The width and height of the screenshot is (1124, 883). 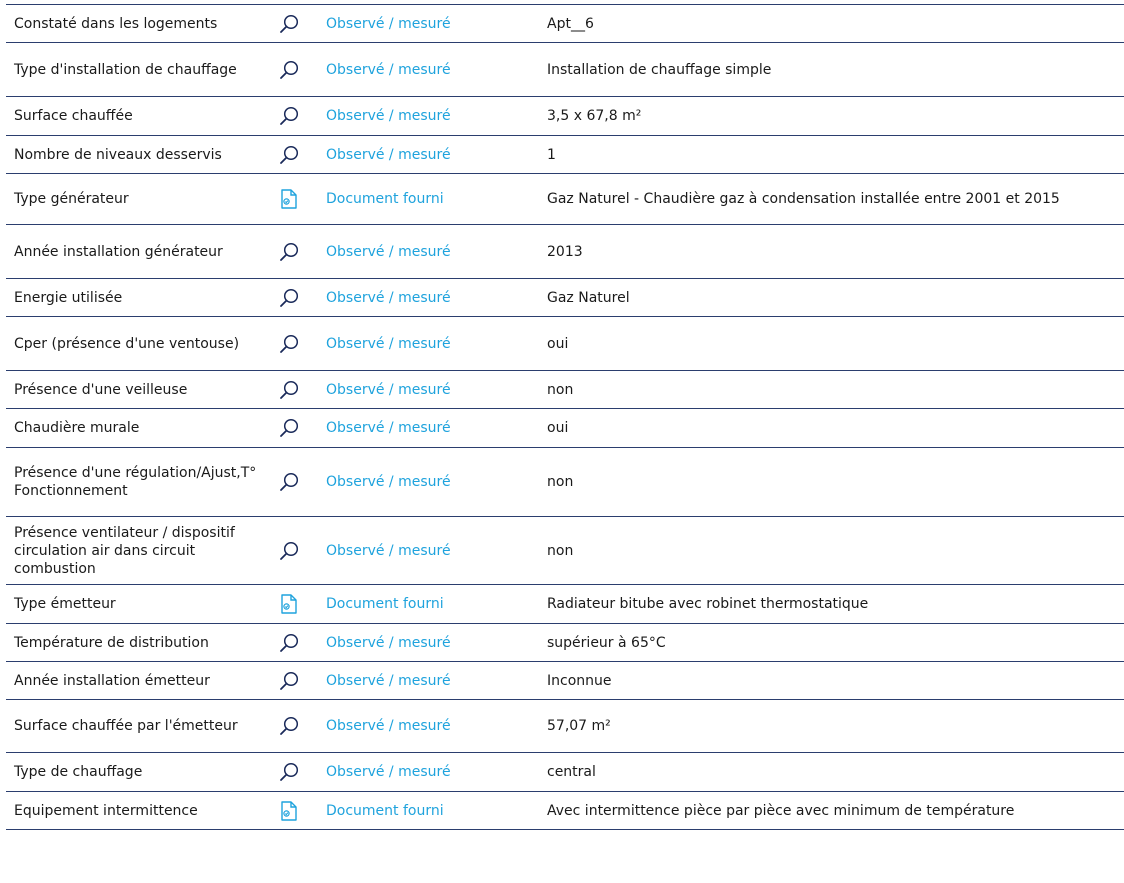 What do you see at coordinates (73, 116) in the screenshot?
I see `row-label: Surface chauffée` at bounding box center [73, 116].